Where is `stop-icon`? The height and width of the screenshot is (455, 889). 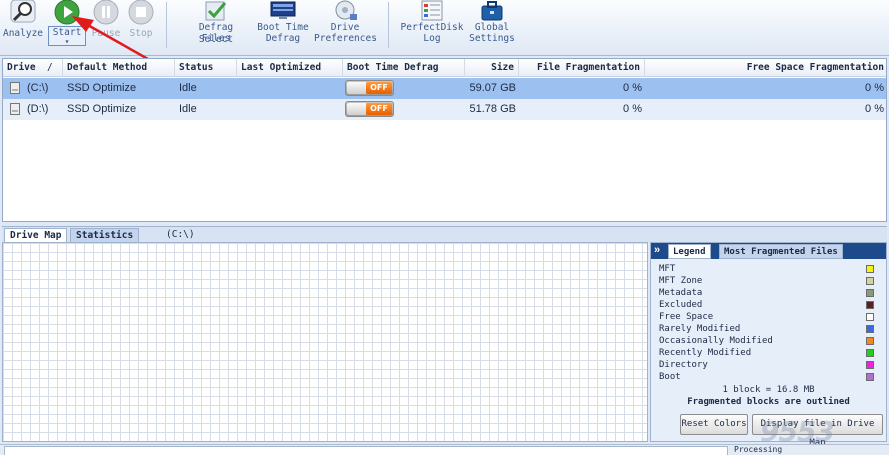 stop-icon is located at coordinates (141, 12).